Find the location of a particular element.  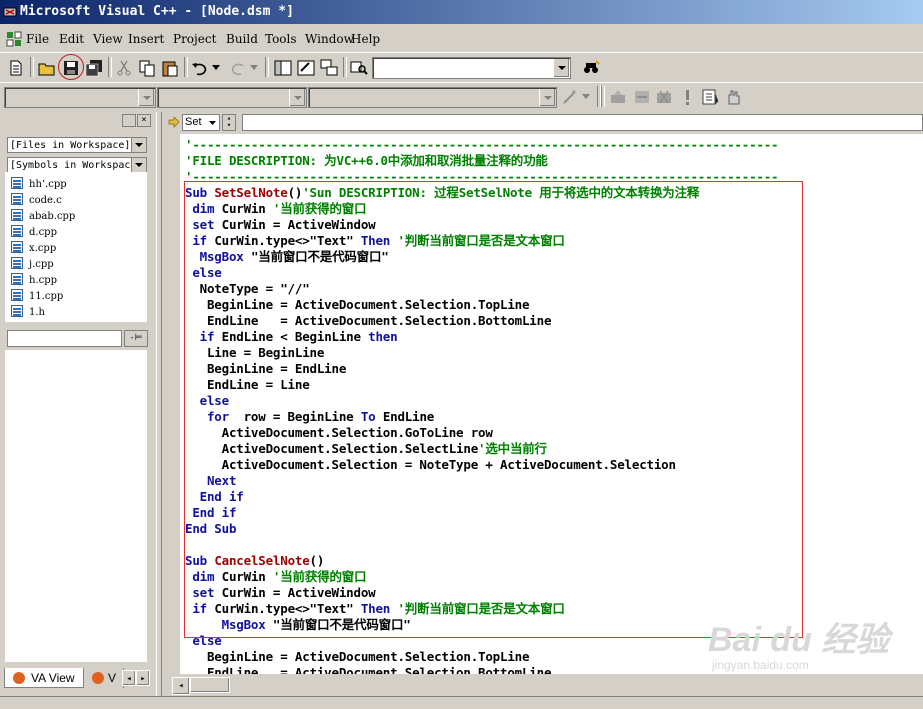

restore-pane-icon is located at coordinates (129, 120).